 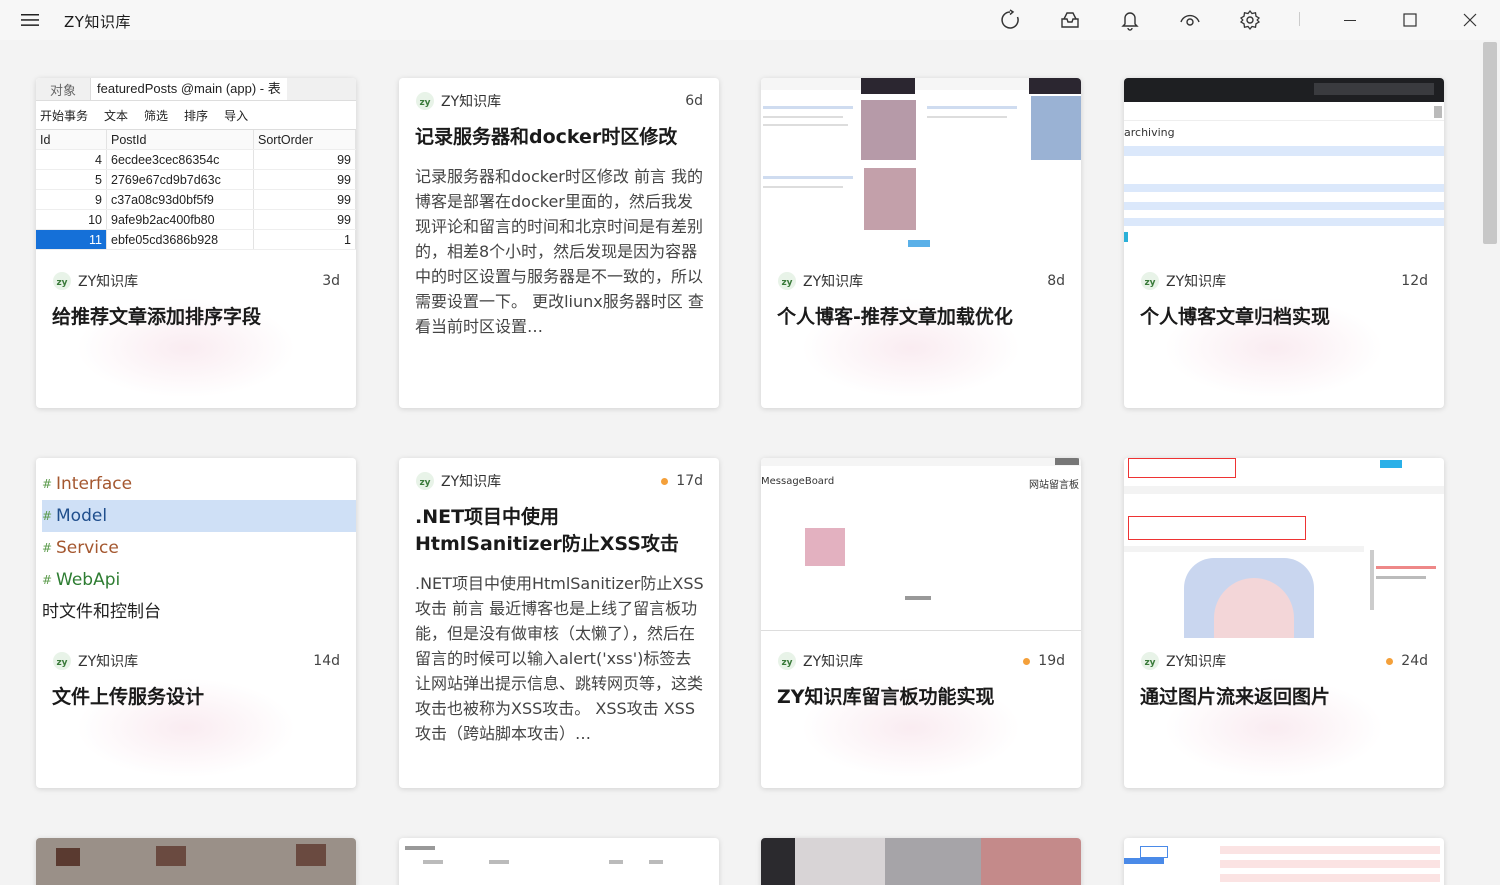 I want to click on thumb-toolbar-filter: 筛选, so click(x=156, y=115).